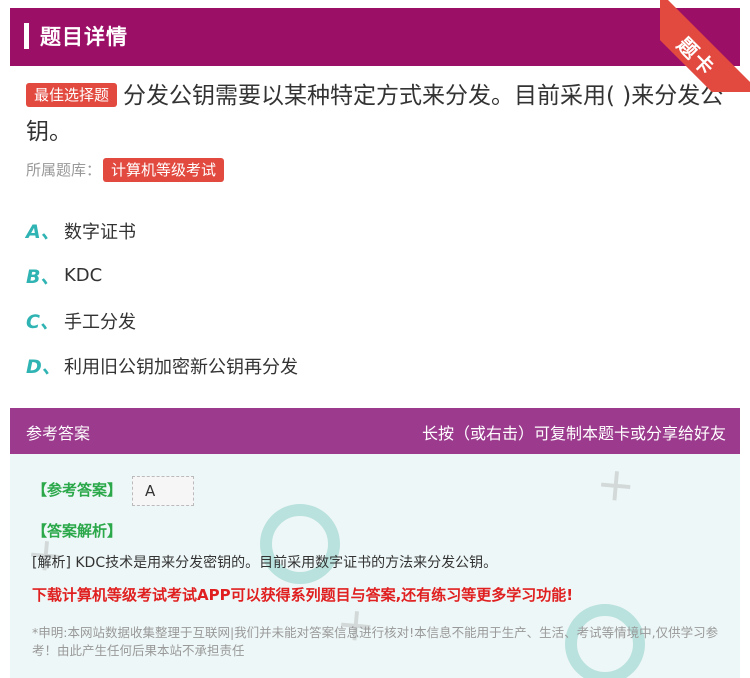 The width and height of the screenshot is (750, 678). Describe the element at coordinates (64, 170) in the screenshot. I see `bank-label: 所属题库：` at that location.